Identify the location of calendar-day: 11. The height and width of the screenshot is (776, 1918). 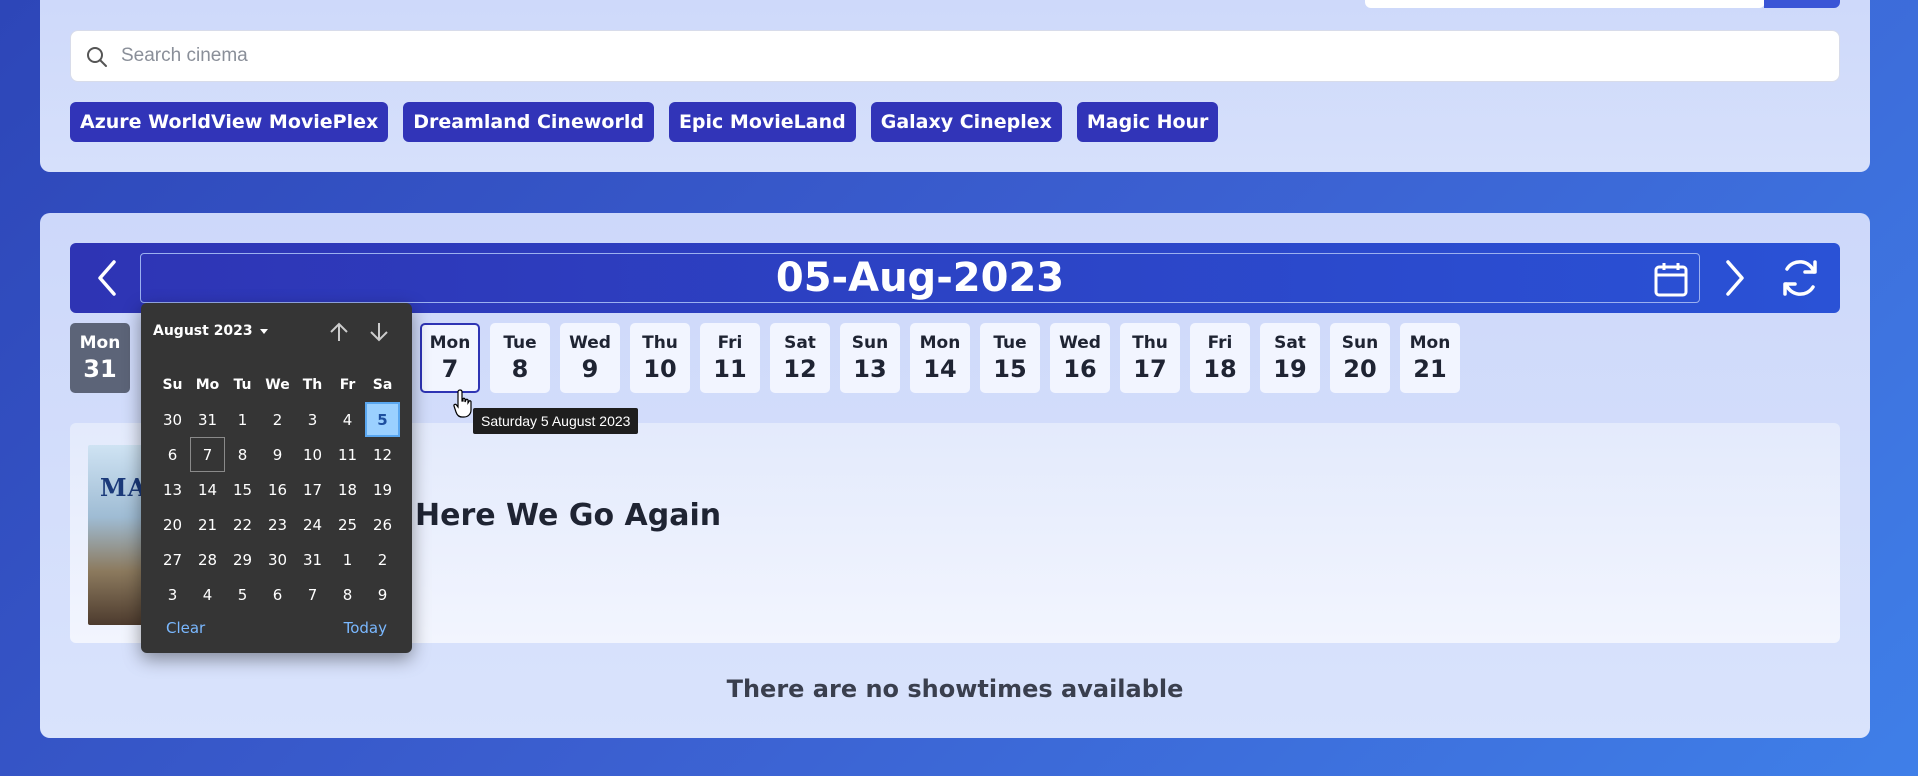
(347, 454).